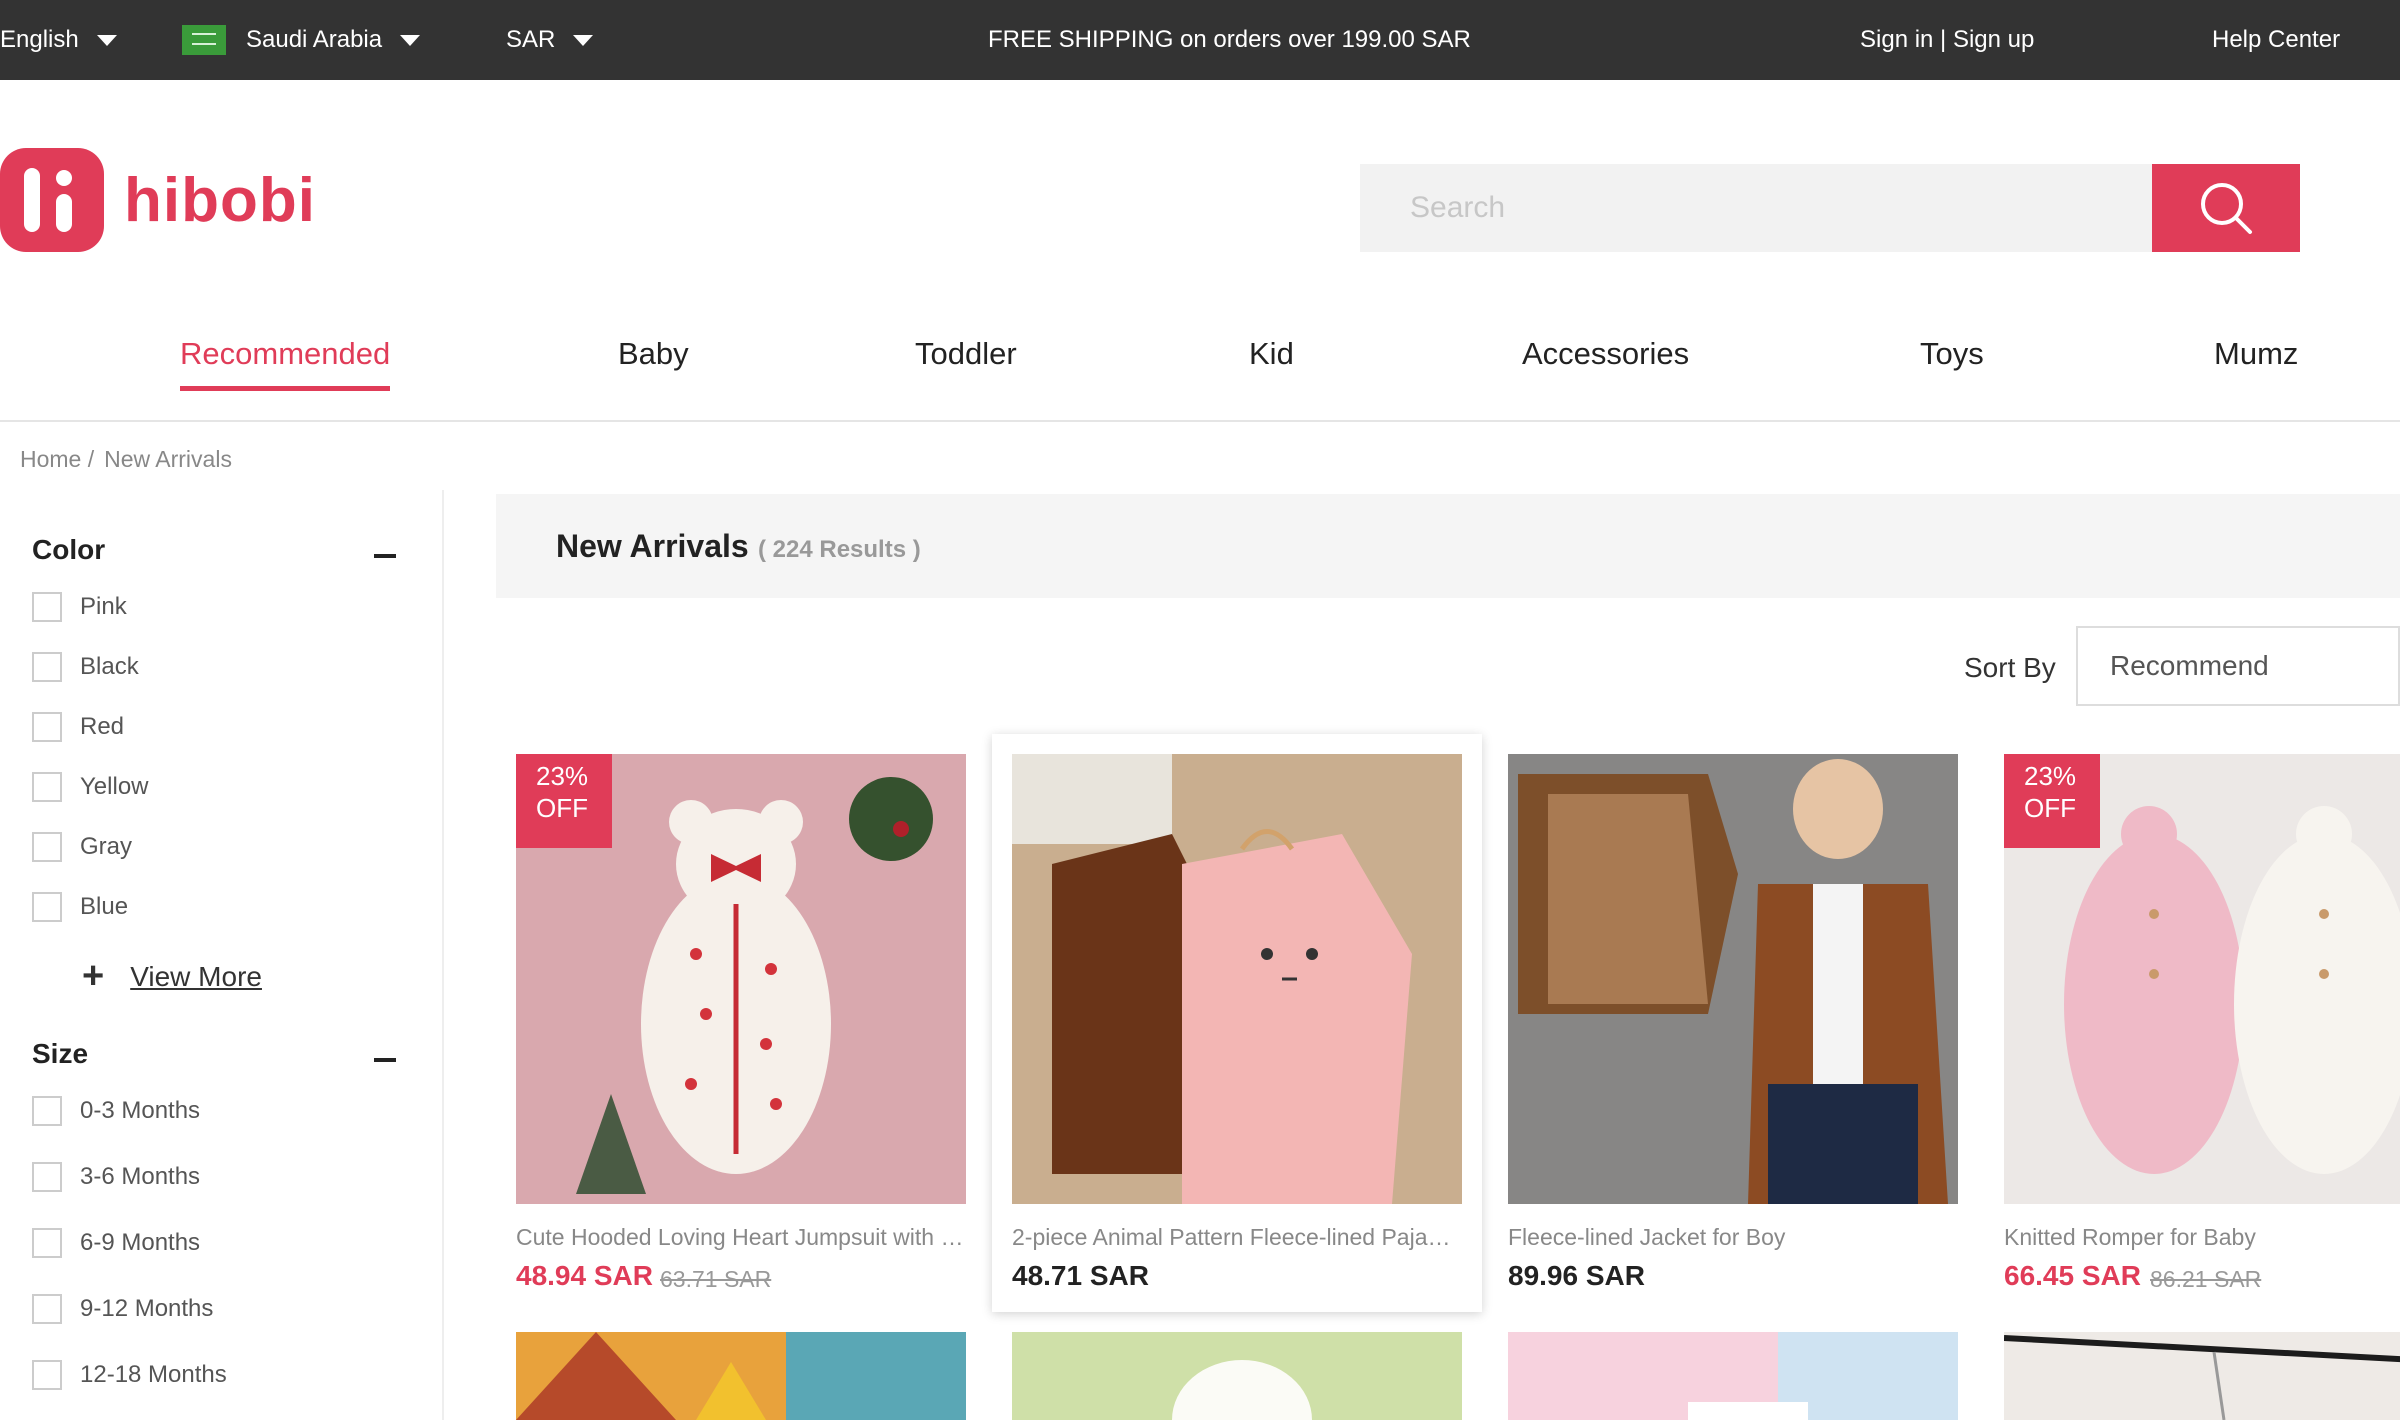  I want to click on product-old-price: 86.21 SAR, so click(2206, 1279).